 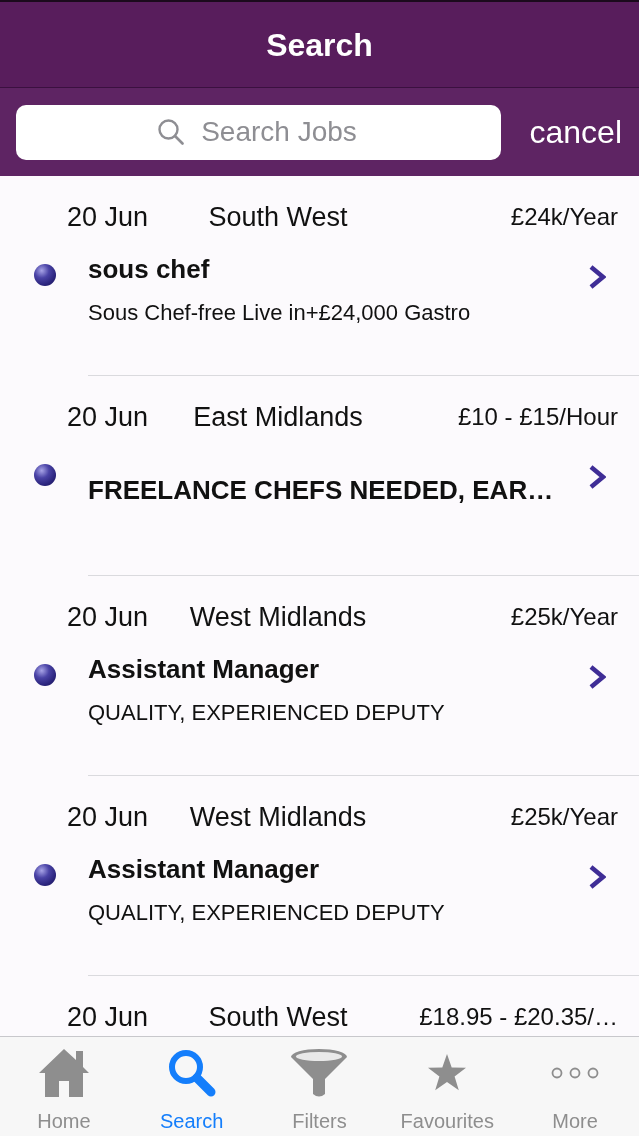 I want to click on funnel-icon, so click(x=319, y=1072).